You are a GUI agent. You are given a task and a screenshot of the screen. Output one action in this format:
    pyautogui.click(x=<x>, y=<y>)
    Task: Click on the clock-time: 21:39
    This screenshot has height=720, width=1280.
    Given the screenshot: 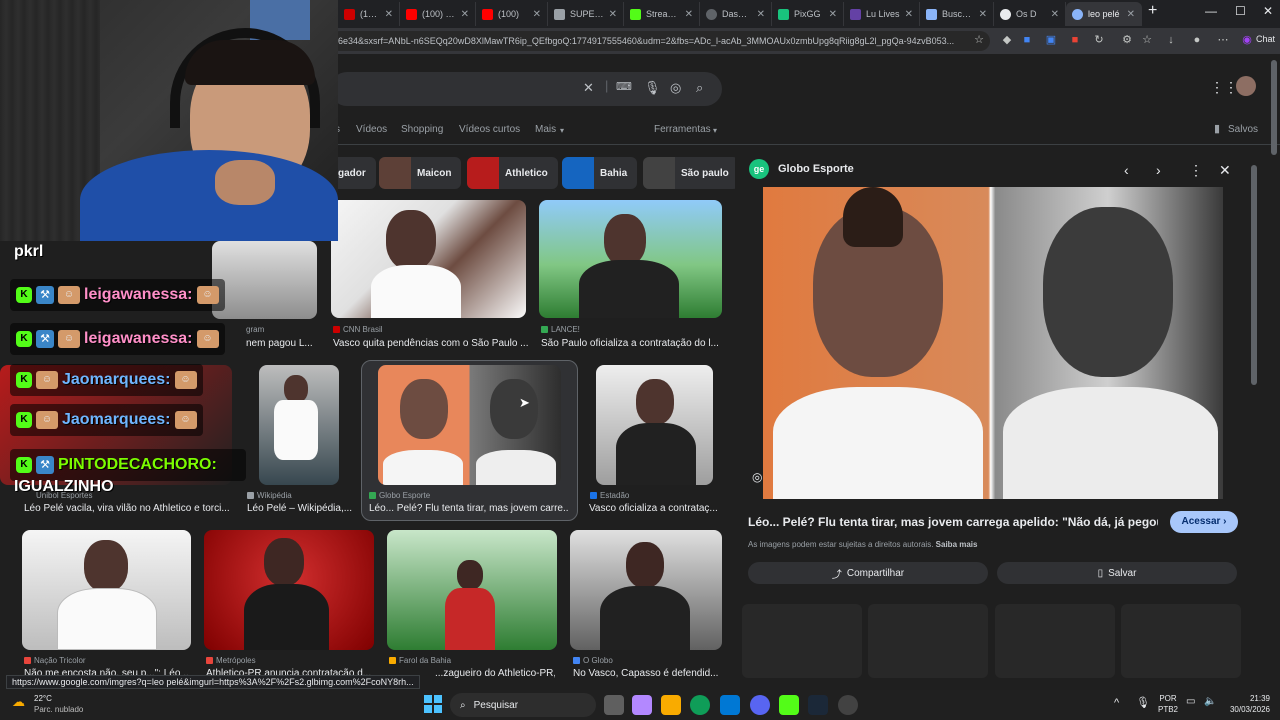 What is the action you would take?
    pyautogui.click(x=1248, y=698)
    